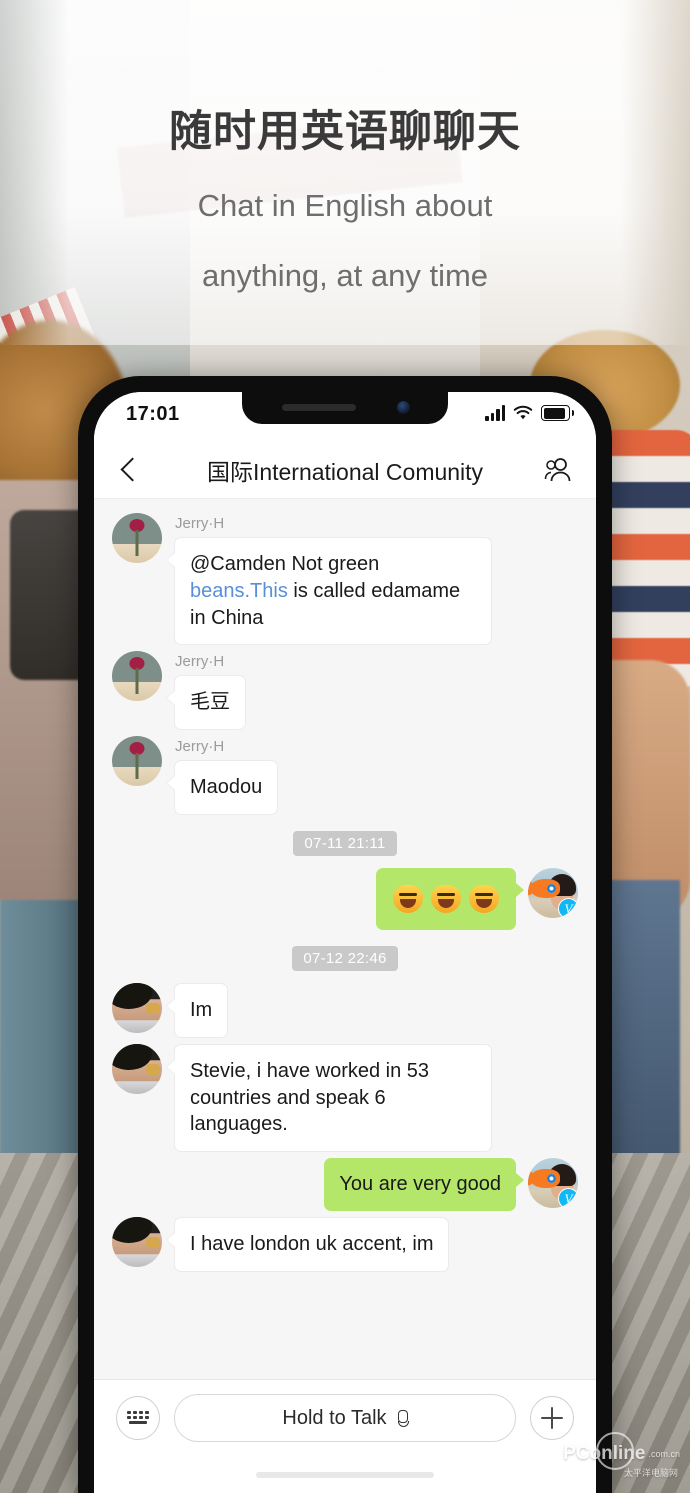  What do you see at coordinates (239, 591) in the screenshot?
I see `message-link: beans.This` at bounding box center [239, 591].